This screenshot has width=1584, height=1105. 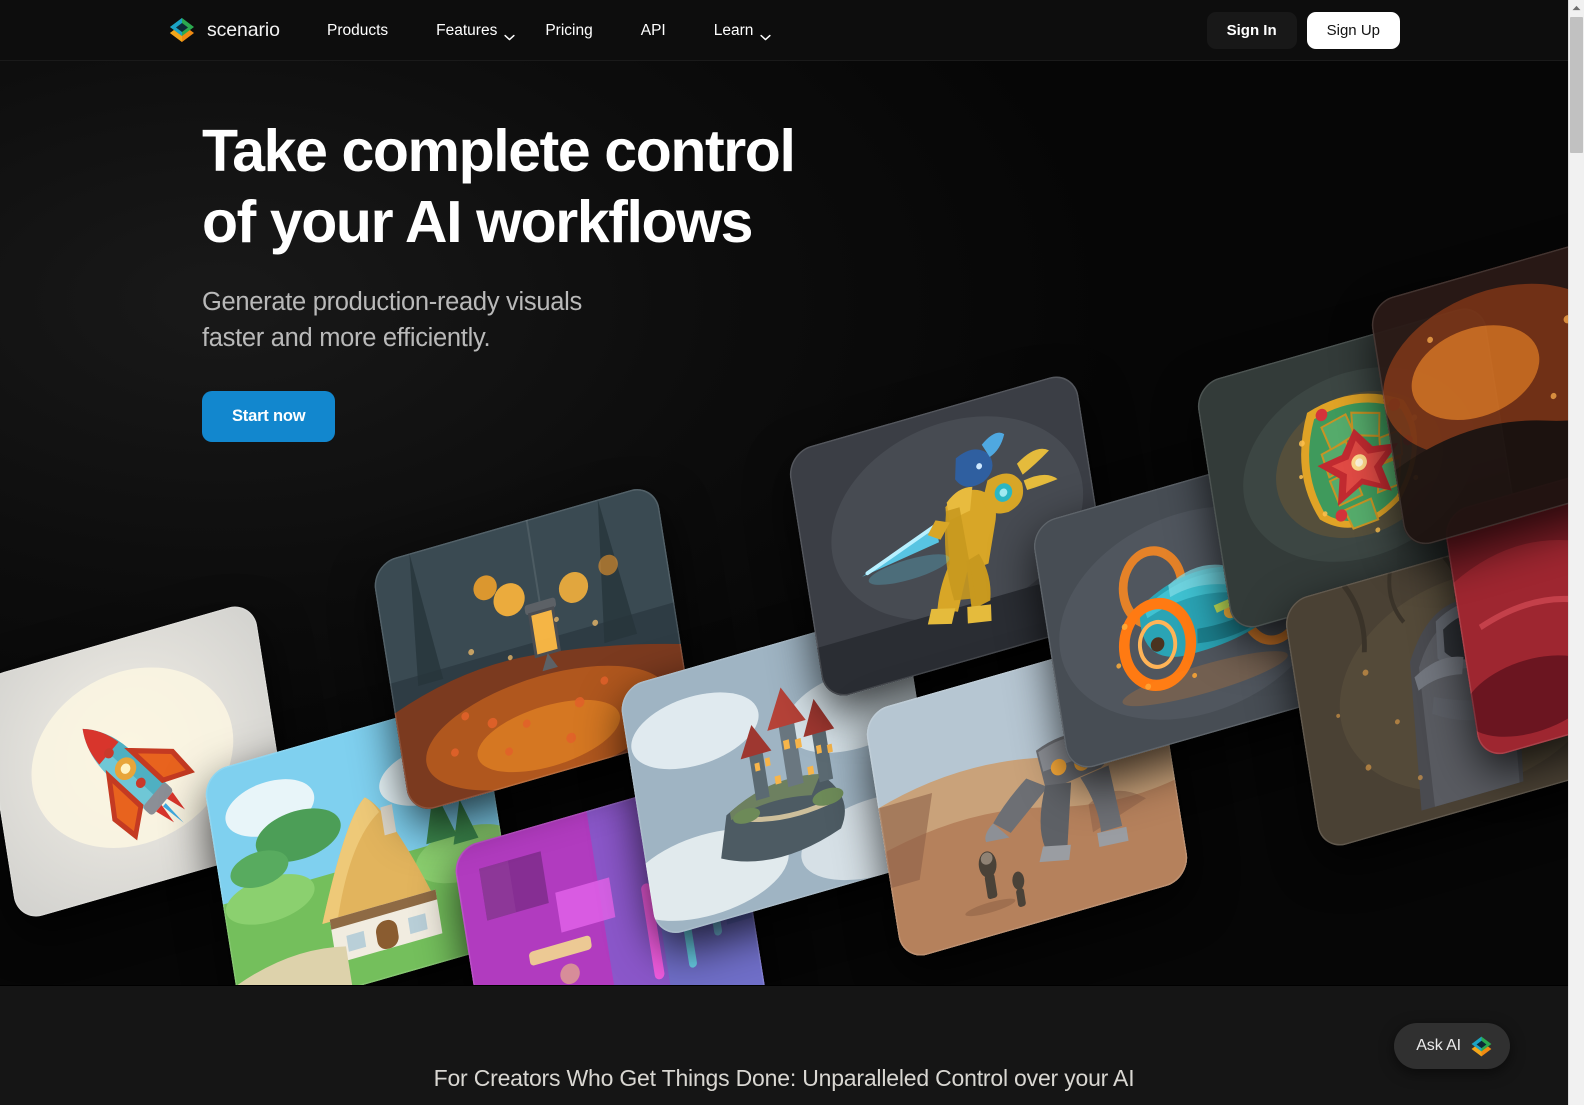 I want to click on nav-item-api-label: API, so click(x=653, y=30).